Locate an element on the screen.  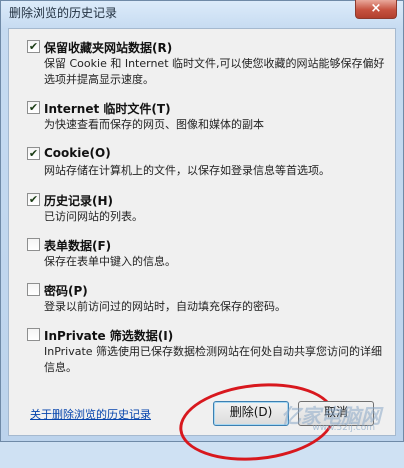
option-label: InPrivate 筛选数据(I) is located at coordinates (109, 336).